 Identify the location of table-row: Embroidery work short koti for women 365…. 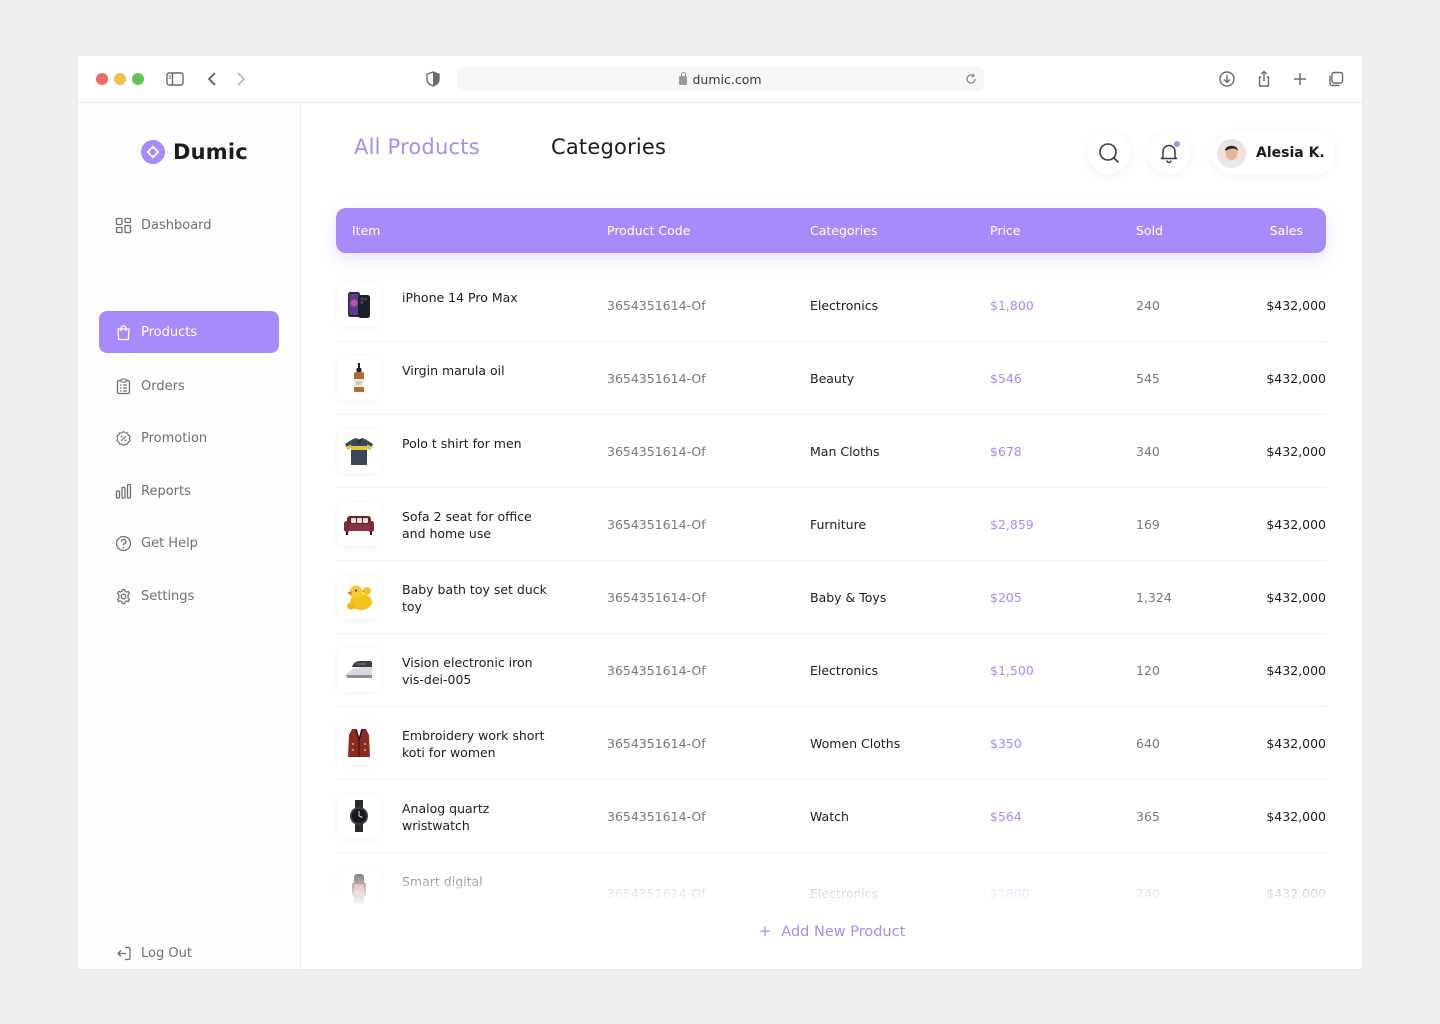
(831, 743).